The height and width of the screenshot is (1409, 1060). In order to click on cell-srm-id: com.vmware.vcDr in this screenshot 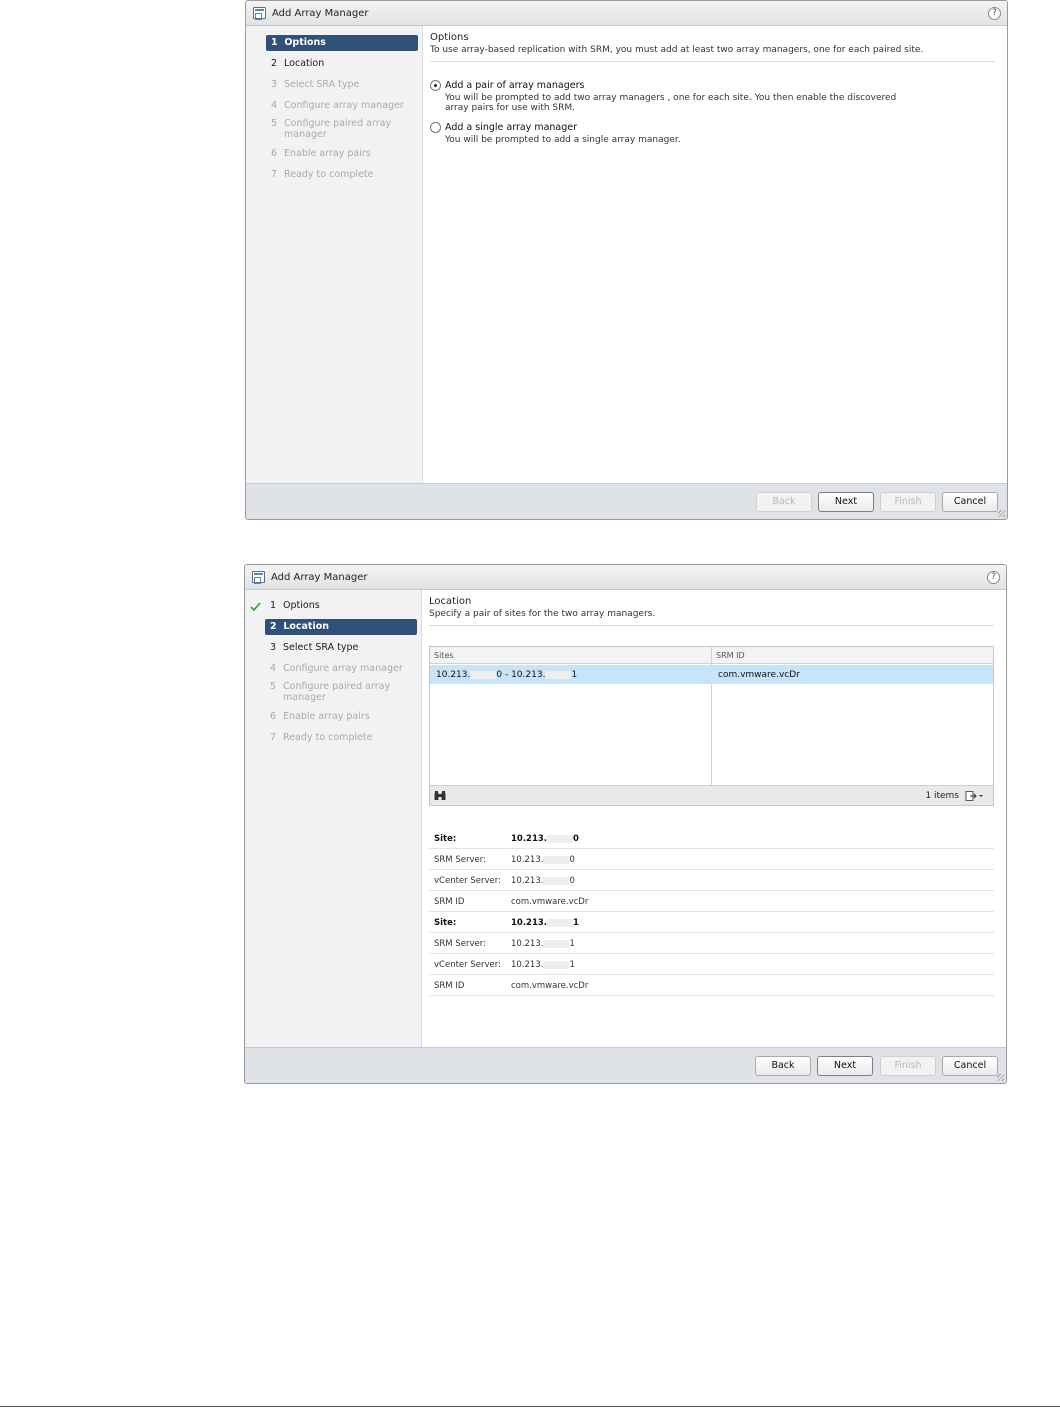, I will do `click(759, 675)`.